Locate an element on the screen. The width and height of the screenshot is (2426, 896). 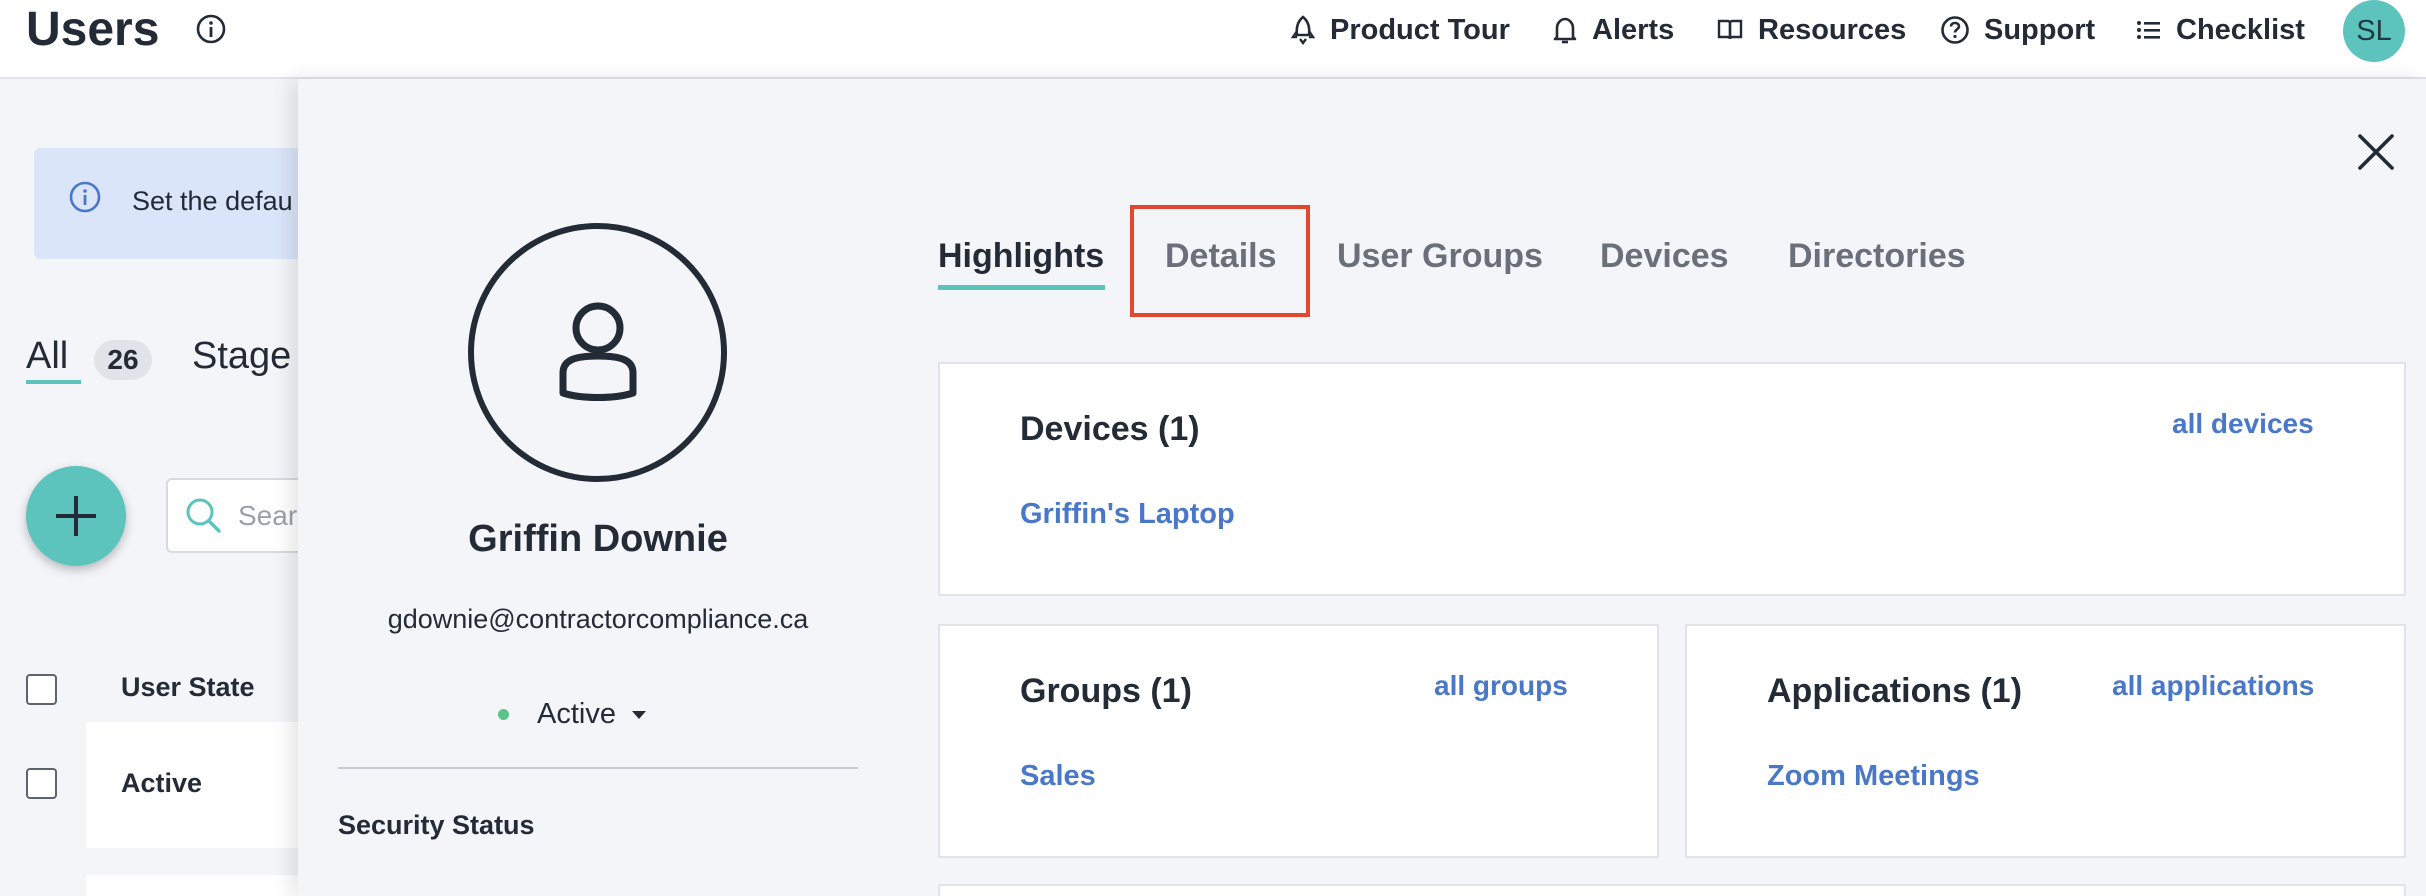
applications-card-title: Applications (1) is located at coordinates (1895, 691).